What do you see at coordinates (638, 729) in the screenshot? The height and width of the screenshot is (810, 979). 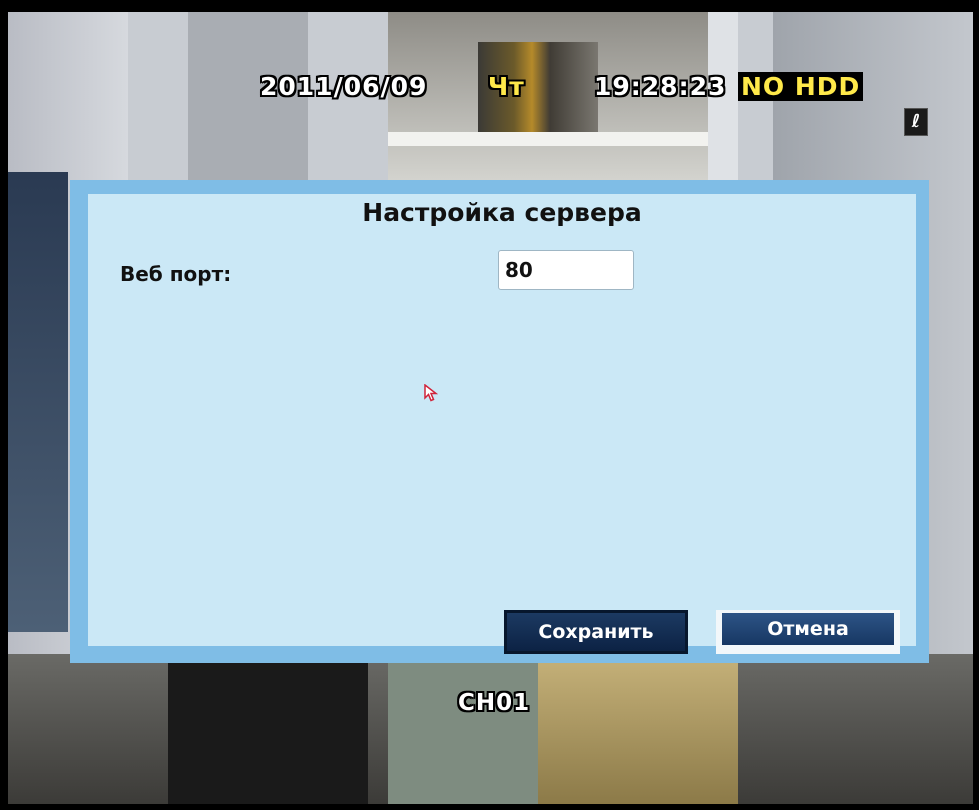 I see `camera-feed-box` at bounding box center [638, 729].